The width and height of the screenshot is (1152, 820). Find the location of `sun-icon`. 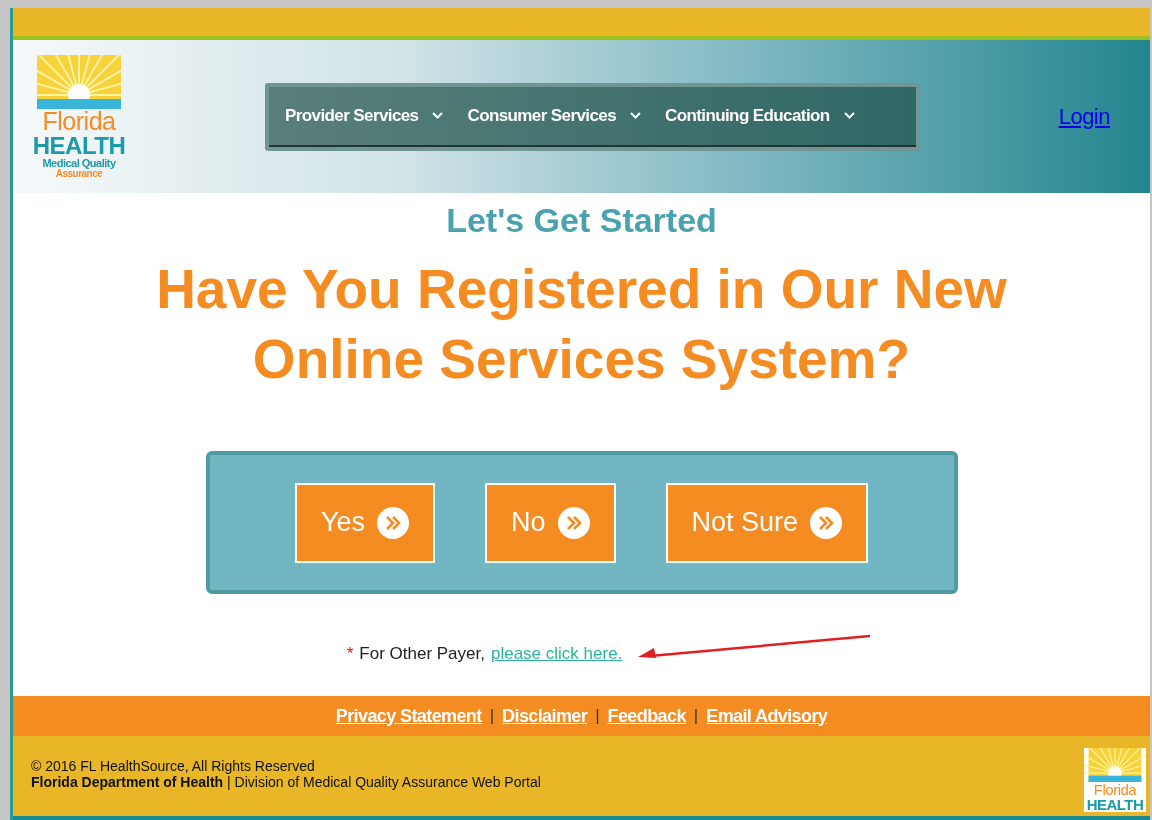

sun-icon is located at coordinates (79, 81).